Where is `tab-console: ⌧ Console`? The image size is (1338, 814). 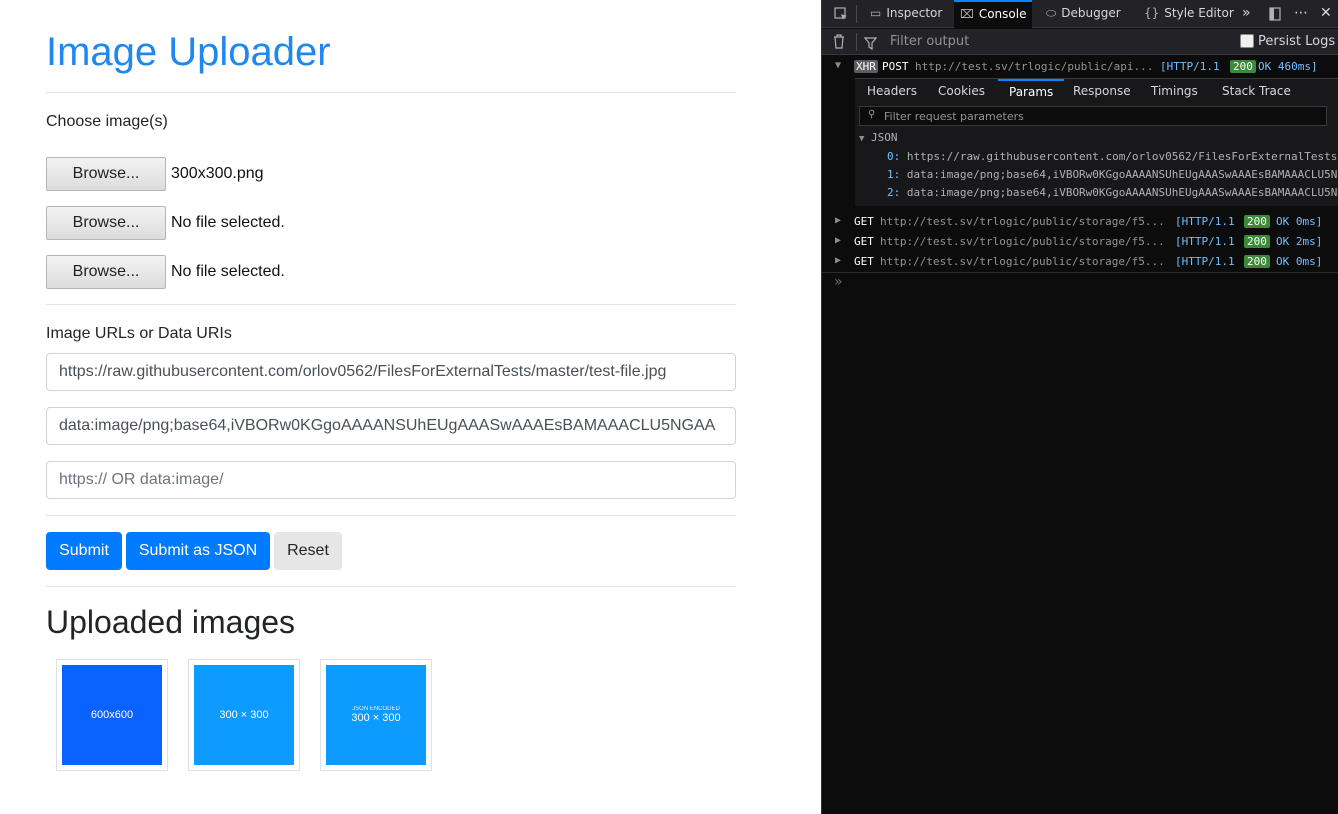
tab-console: ⌧ Console is located at coordinates (993, 14).